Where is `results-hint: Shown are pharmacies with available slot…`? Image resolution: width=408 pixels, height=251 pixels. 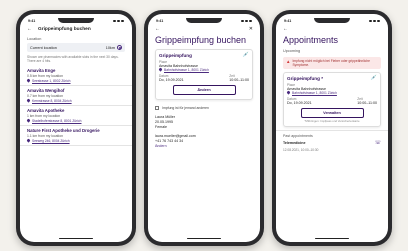
results-hint: Shown are pharmacies with available slot… is located at coordinates (73, 59).